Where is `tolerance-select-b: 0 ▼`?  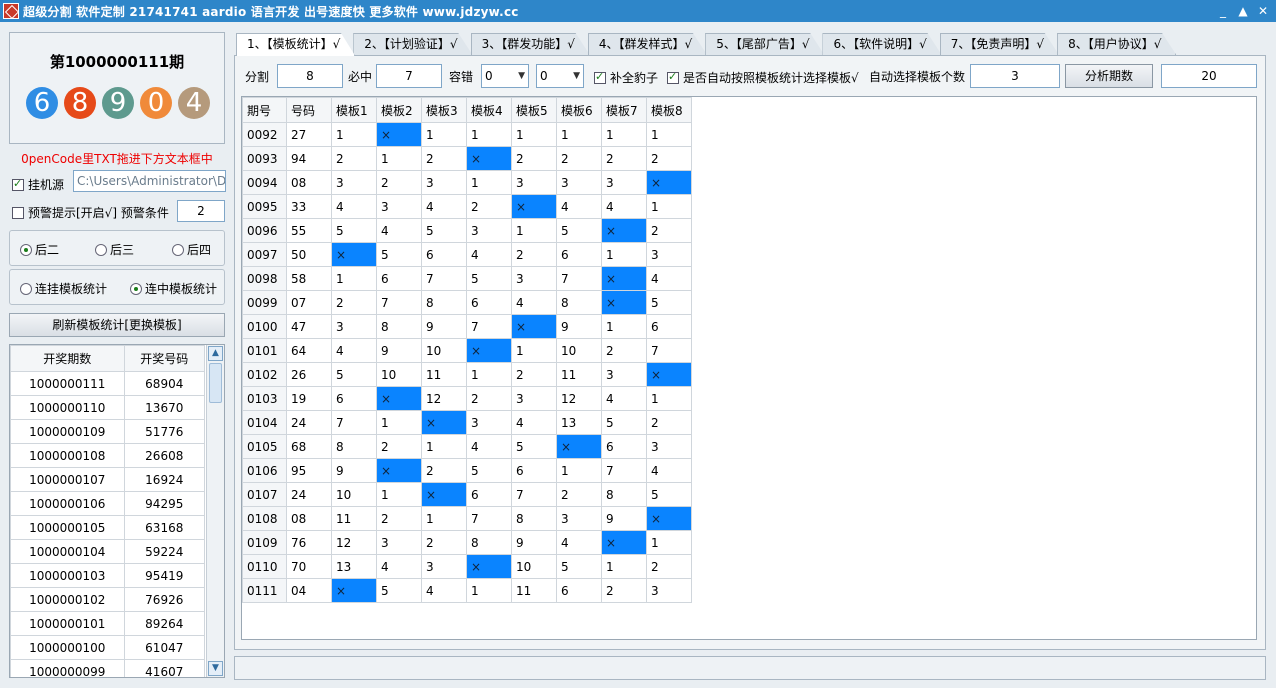 tolerance-select-b: 0 ▼ is located at coordinates (560, 76).